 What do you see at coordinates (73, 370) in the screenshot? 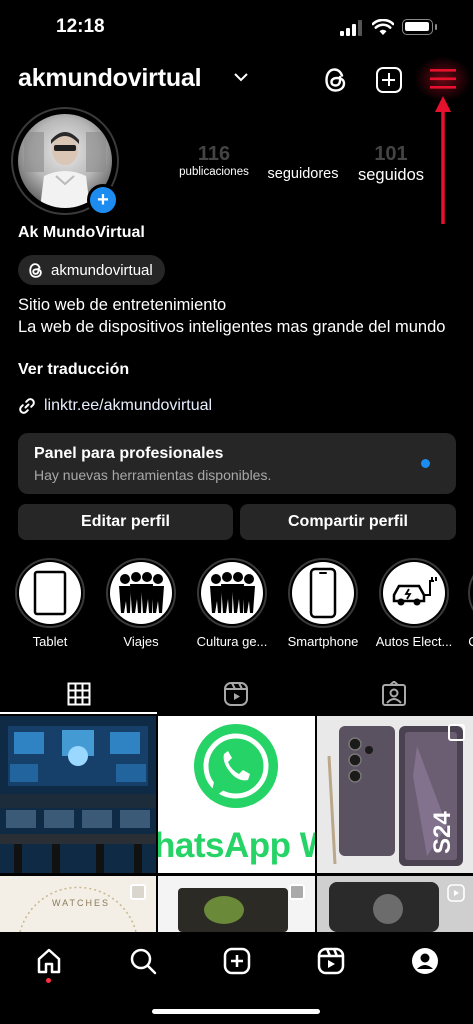
I see `see-translation-link: Ver traducción` at bounding box center [73, 370].